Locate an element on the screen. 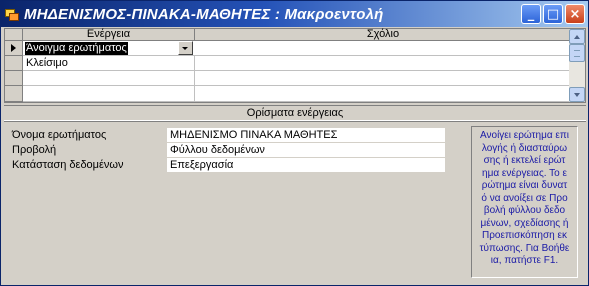  arrow-up-icon is located at coordinates (577, 37).